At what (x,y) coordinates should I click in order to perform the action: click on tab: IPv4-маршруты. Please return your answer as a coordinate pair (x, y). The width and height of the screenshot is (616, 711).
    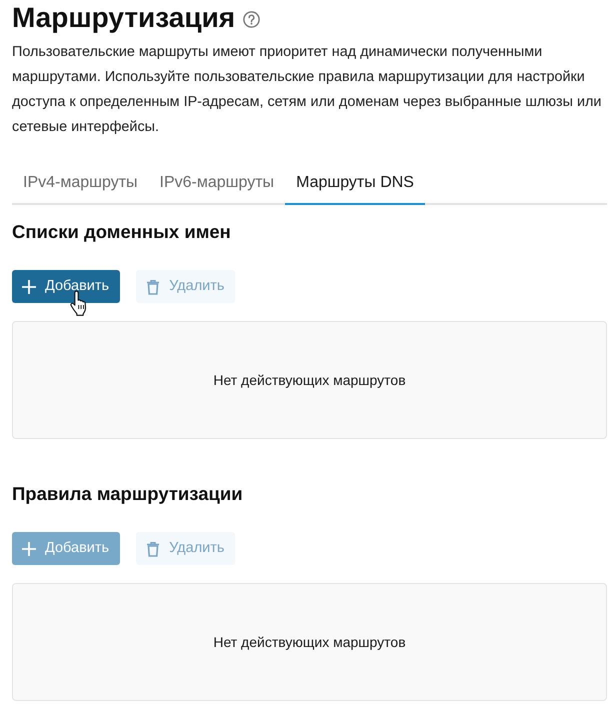
    Looking at the image, I should click on (80, 184).